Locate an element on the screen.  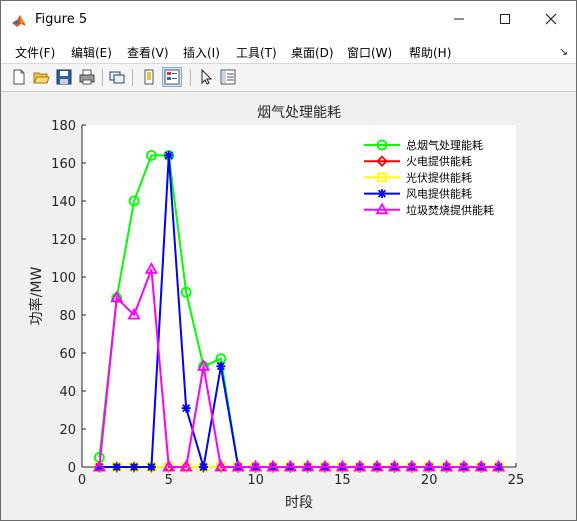
chart-title: 烟气处理能耗 is located at coordinates (299, 113).